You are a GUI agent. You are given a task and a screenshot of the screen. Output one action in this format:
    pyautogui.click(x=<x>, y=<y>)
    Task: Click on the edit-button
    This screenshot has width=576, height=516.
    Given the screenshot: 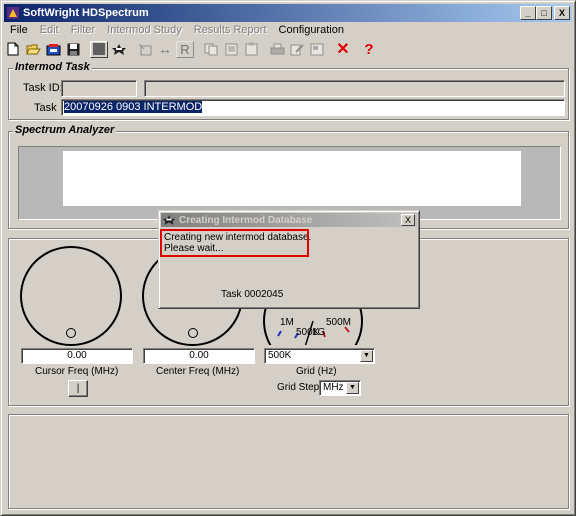 What is the action you would take?
    pyautogui.click(x=297, y=49)
    